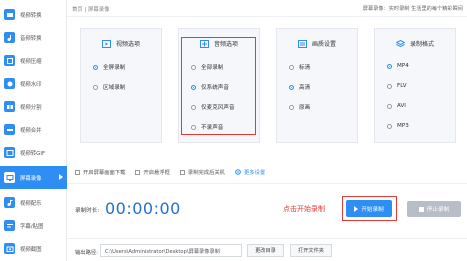 This screenshot has height=261, width=467. I want to click on option-label: 高清, so click(305, 88).